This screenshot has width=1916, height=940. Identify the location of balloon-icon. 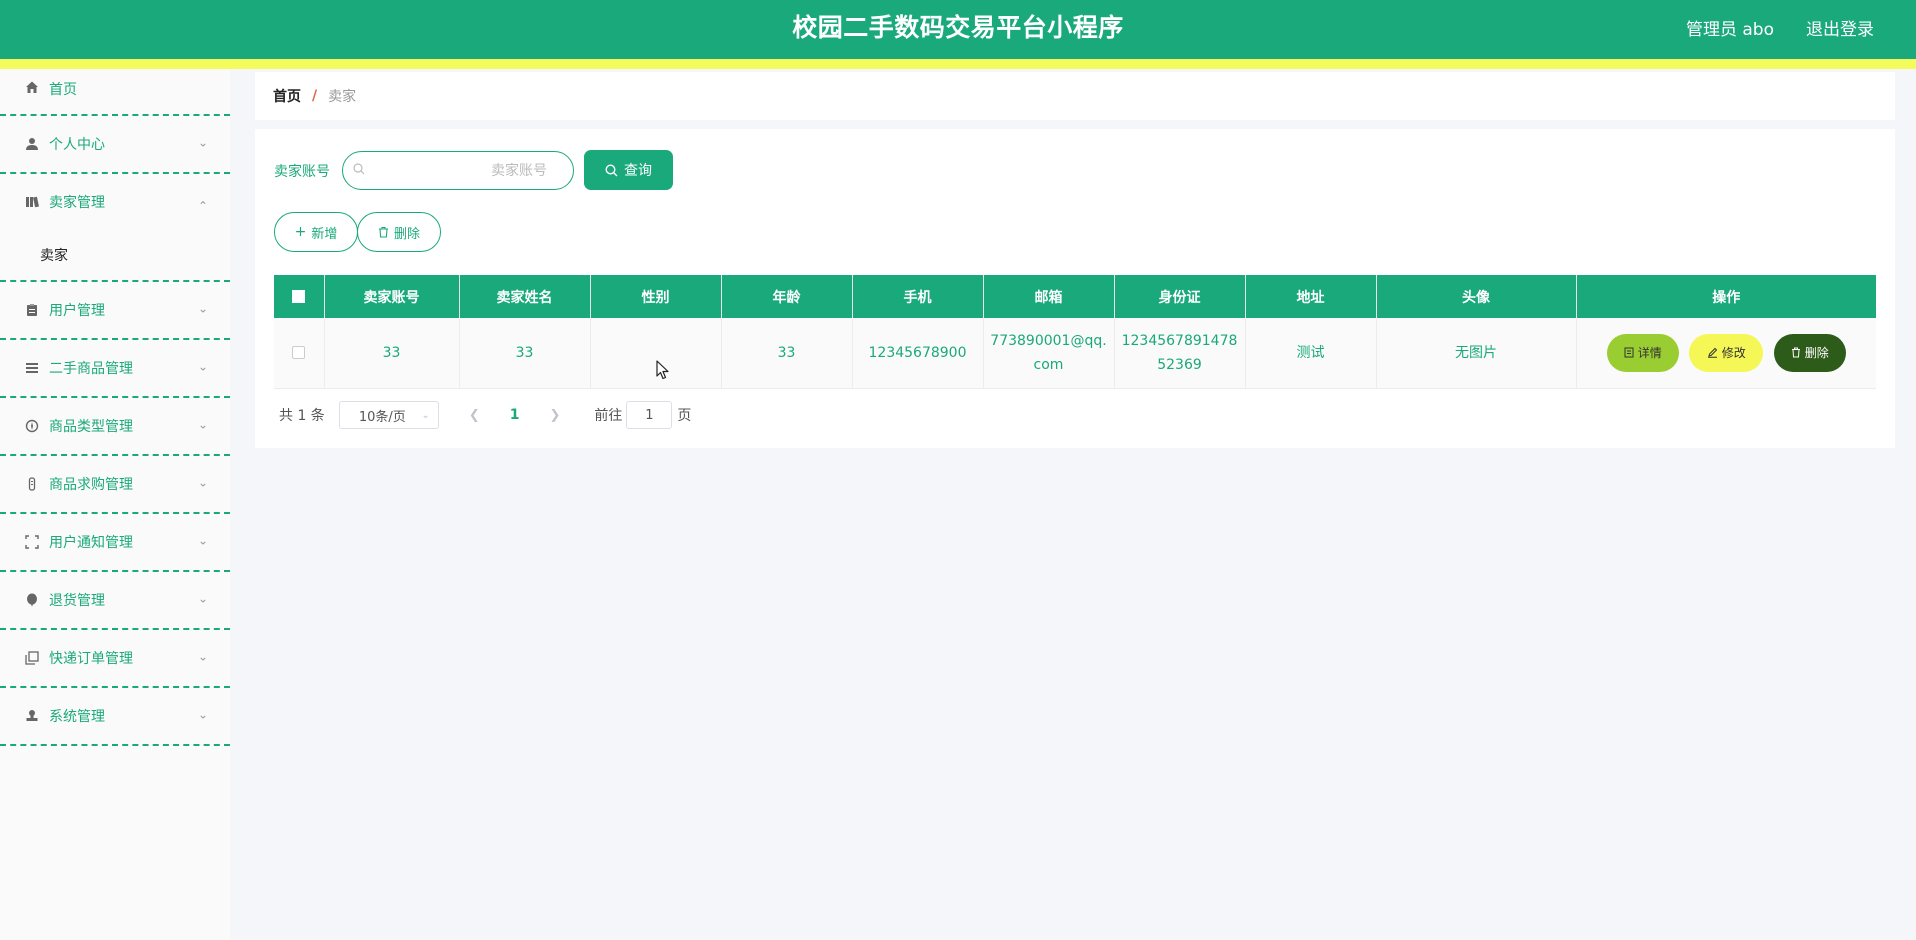
(32, 600).